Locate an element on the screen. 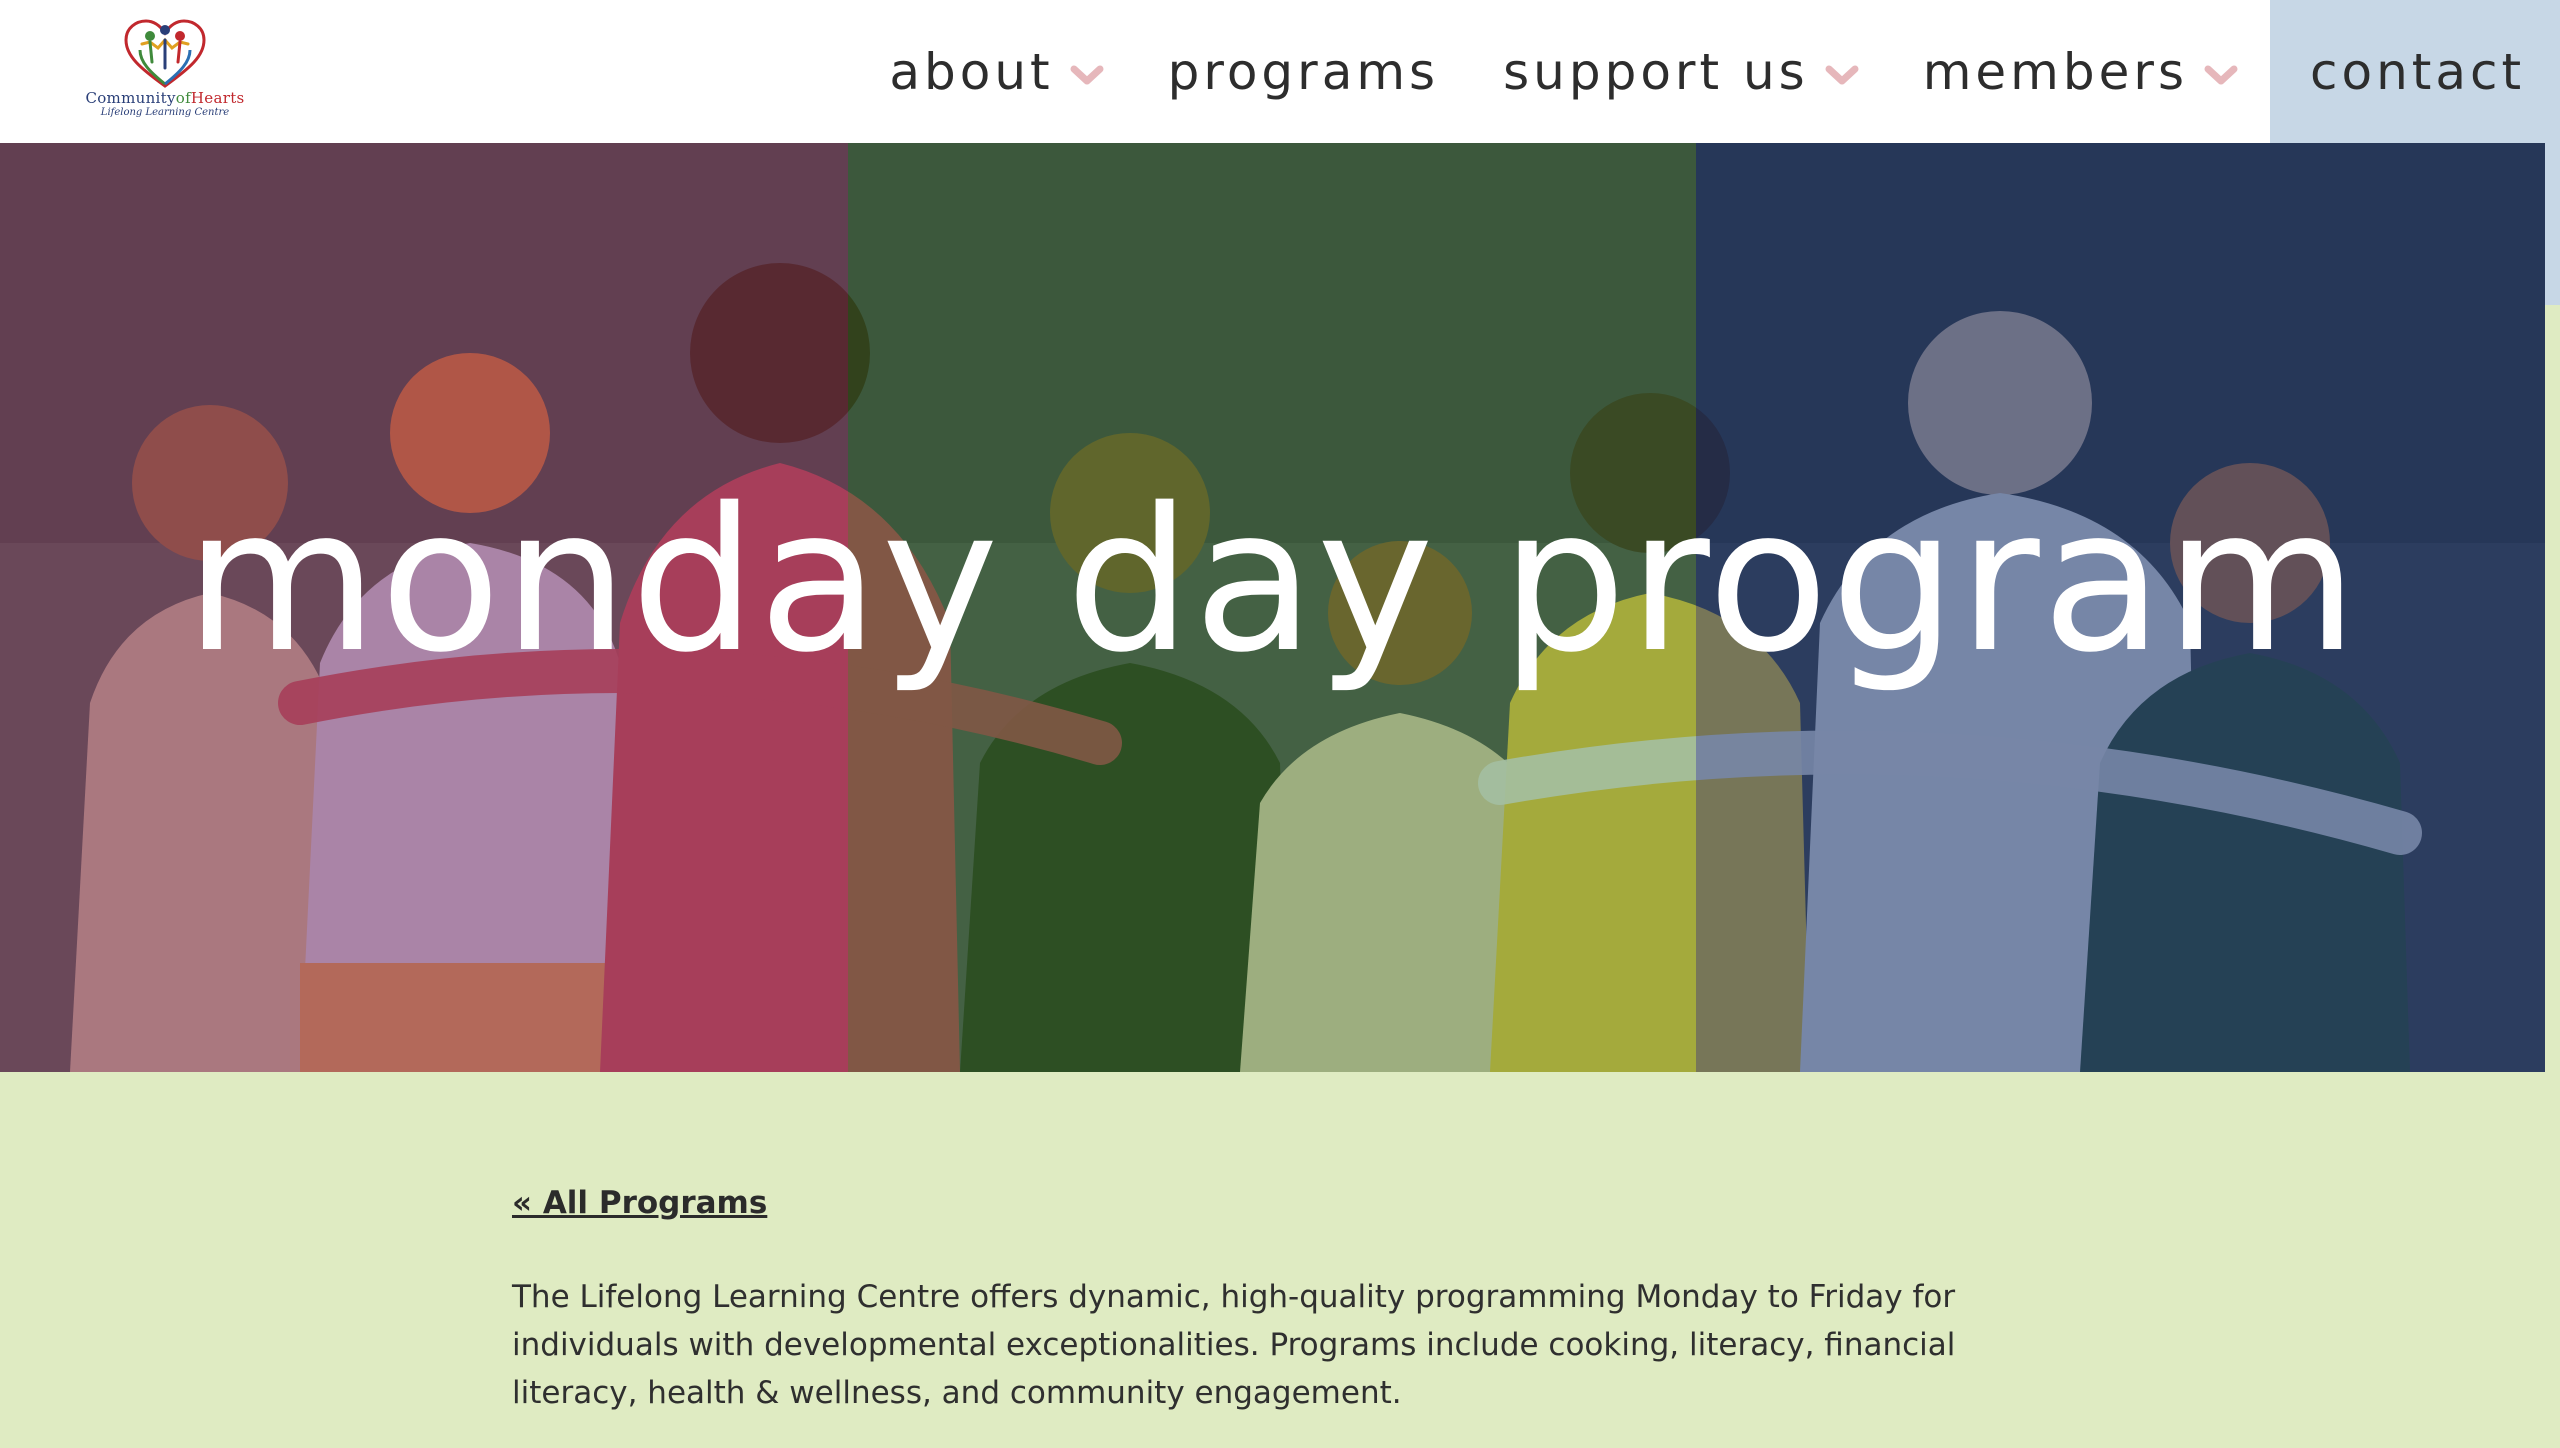 This screenshot has height=1448, width=2560. logo-tagline: Lifelong Learning Centre is located at coordinates (165, 112).